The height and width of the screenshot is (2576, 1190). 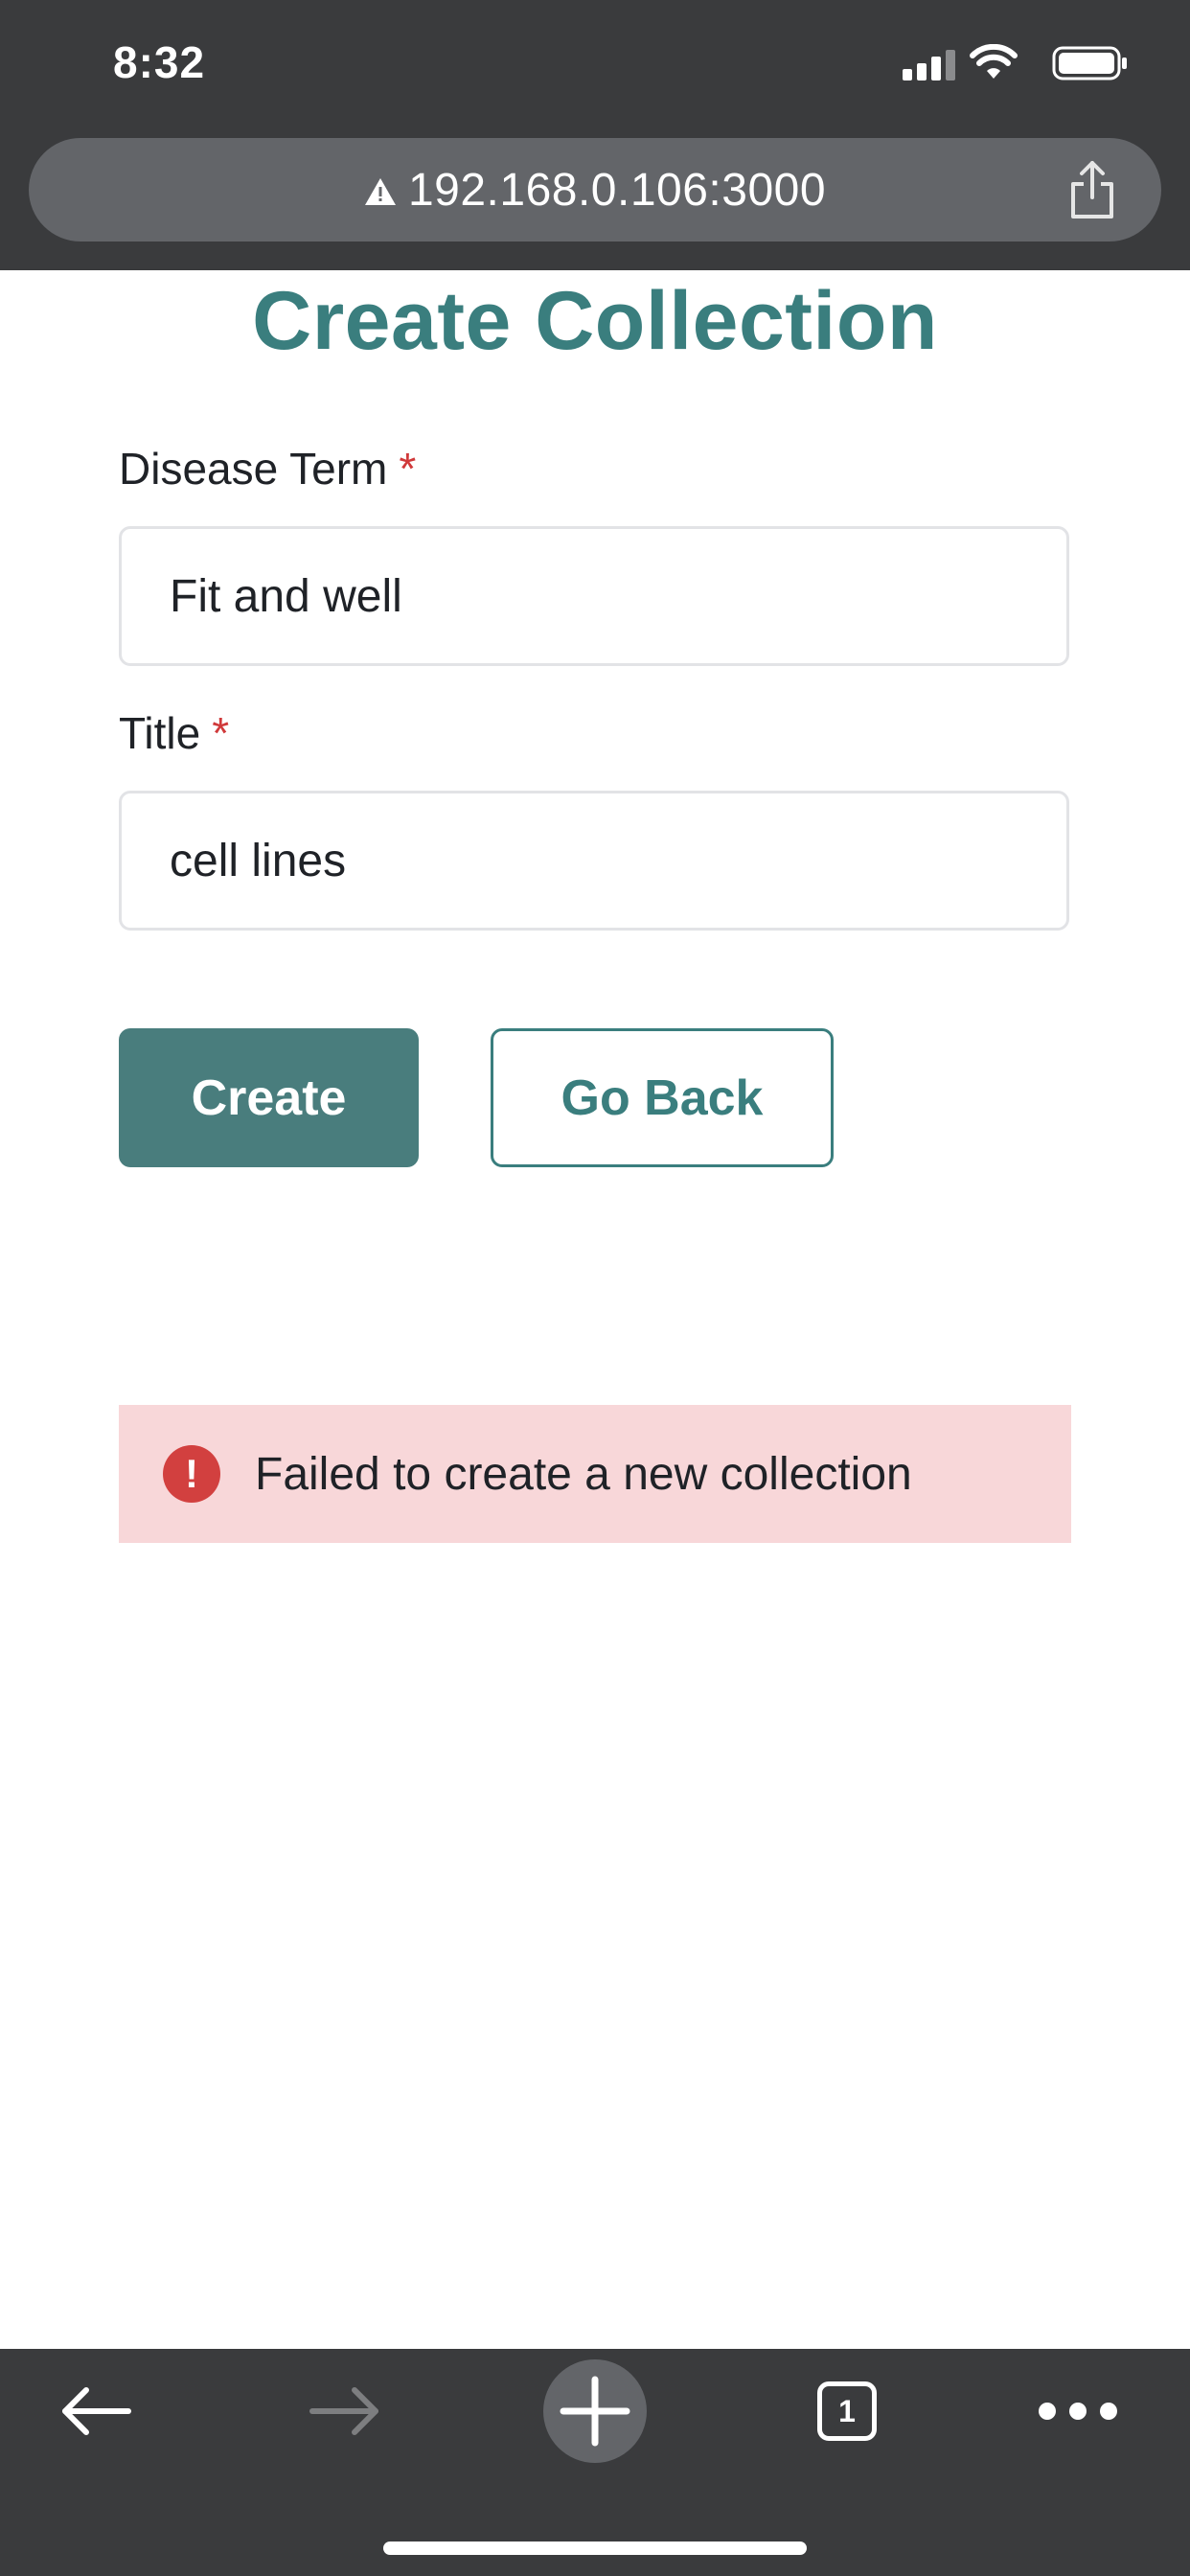 I want to click on title-label-text: Title, so click(x=160, y=733).